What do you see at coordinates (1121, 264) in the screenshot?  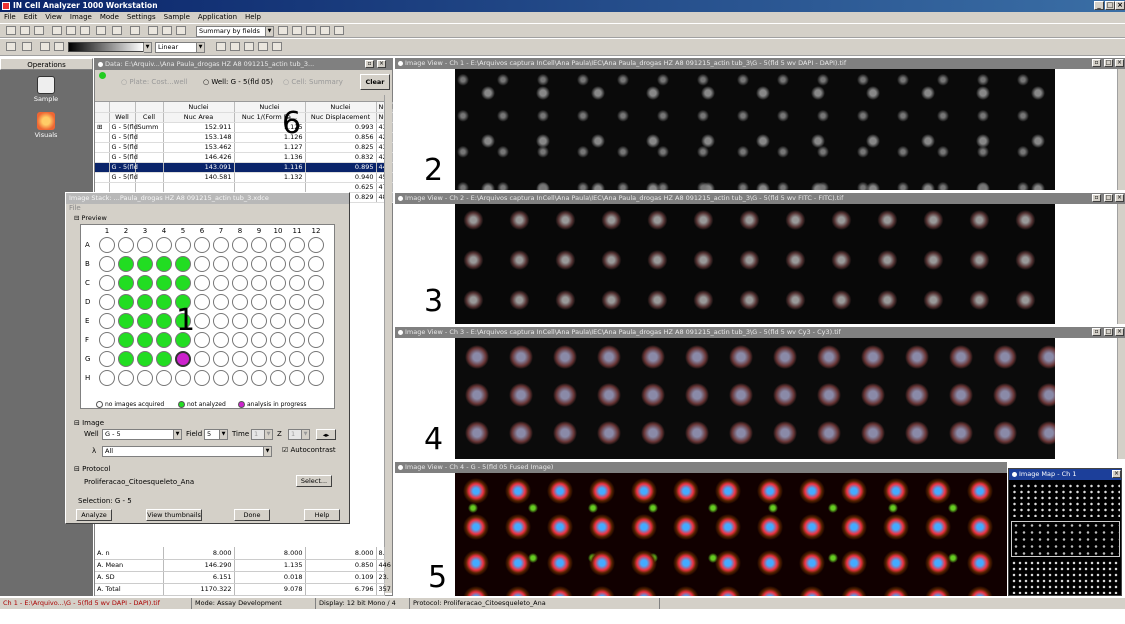 I see `scrollbar` at bounding box center [1121, 264].